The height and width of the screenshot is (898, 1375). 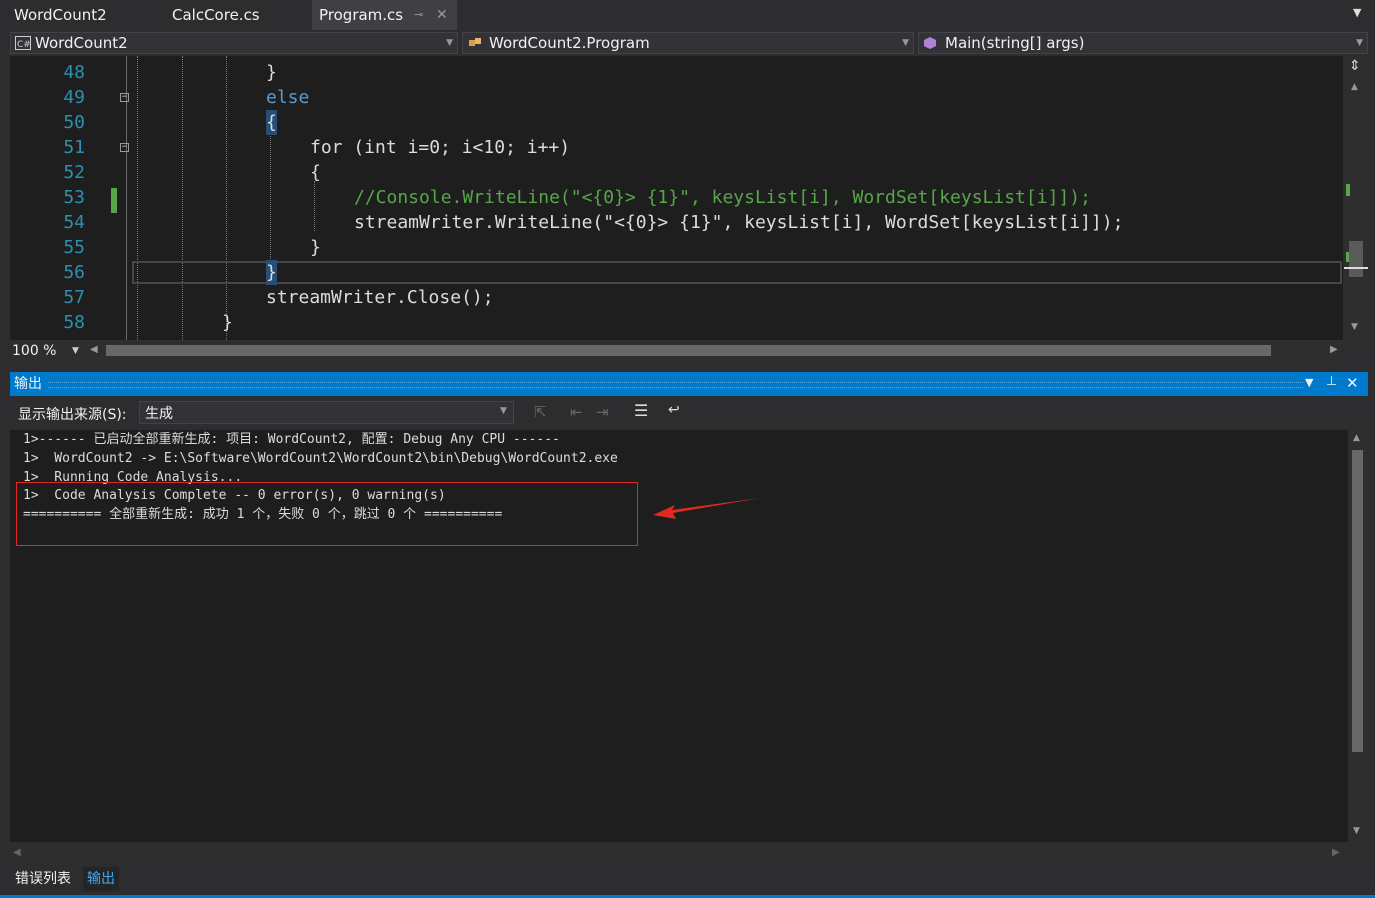 I want to click on tab-wordcount2: WordCount2, so click(x=74, y=15).